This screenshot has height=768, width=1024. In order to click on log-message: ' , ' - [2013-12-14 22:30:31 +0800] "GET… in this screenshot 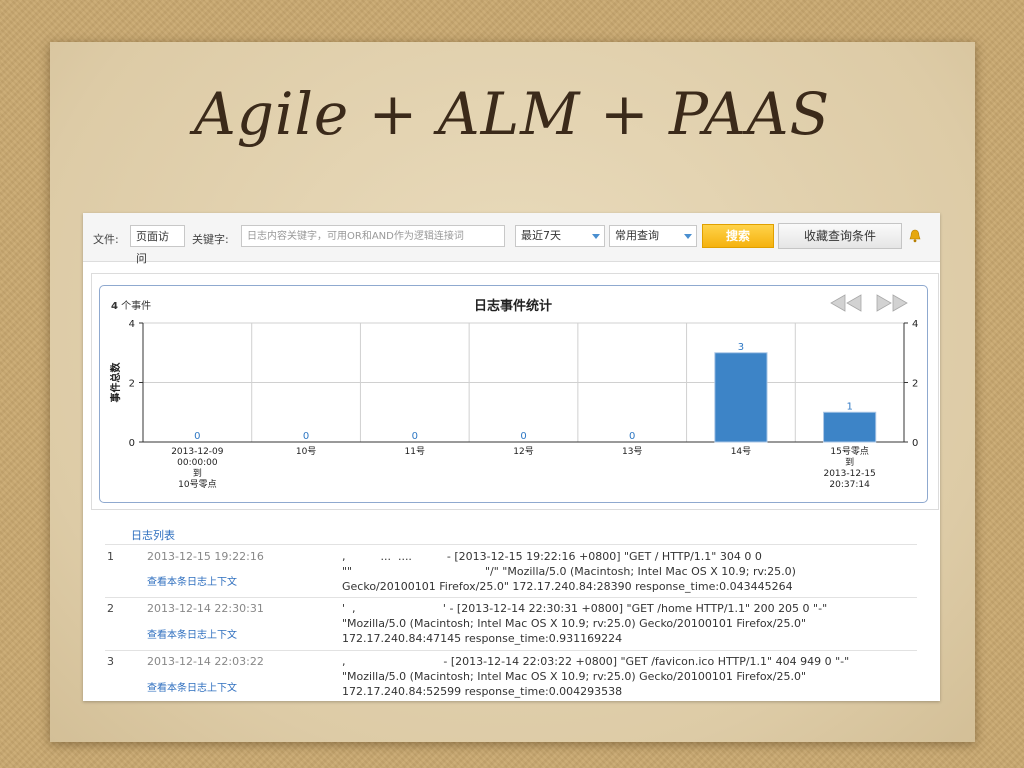, I will do `click(585, 623)`.